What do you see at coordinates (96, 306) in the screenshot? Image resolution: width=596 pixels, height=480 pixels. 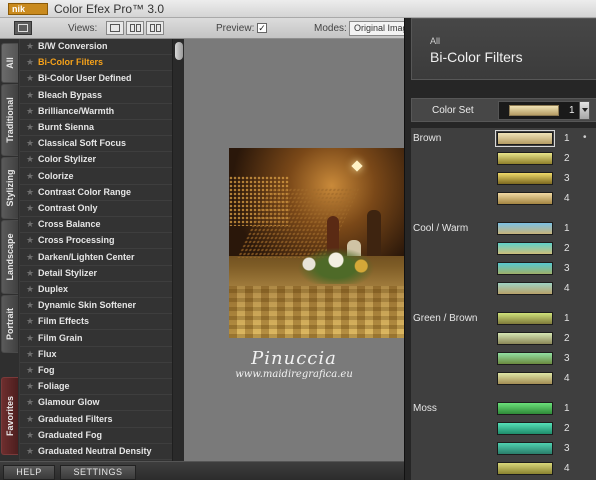 I see `filter-item: ★ Dynamic Skin Softener` at bounding box center [96, 306].